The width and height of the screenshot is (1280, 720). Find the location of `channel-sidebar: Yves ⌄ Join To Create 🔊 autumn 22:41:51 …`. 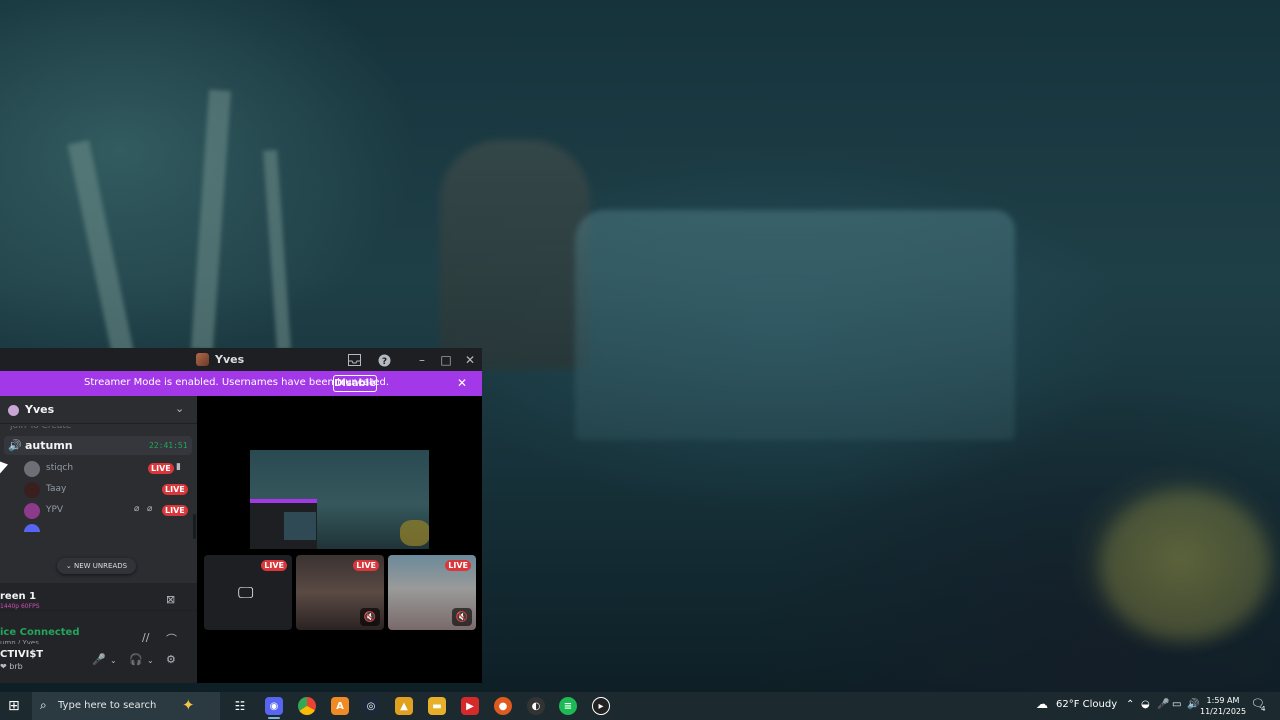

channel-sidebar: Yves ⌄ Join To Create 🔊 autumn 22:41:51 … is located at coordinates (98, 539).